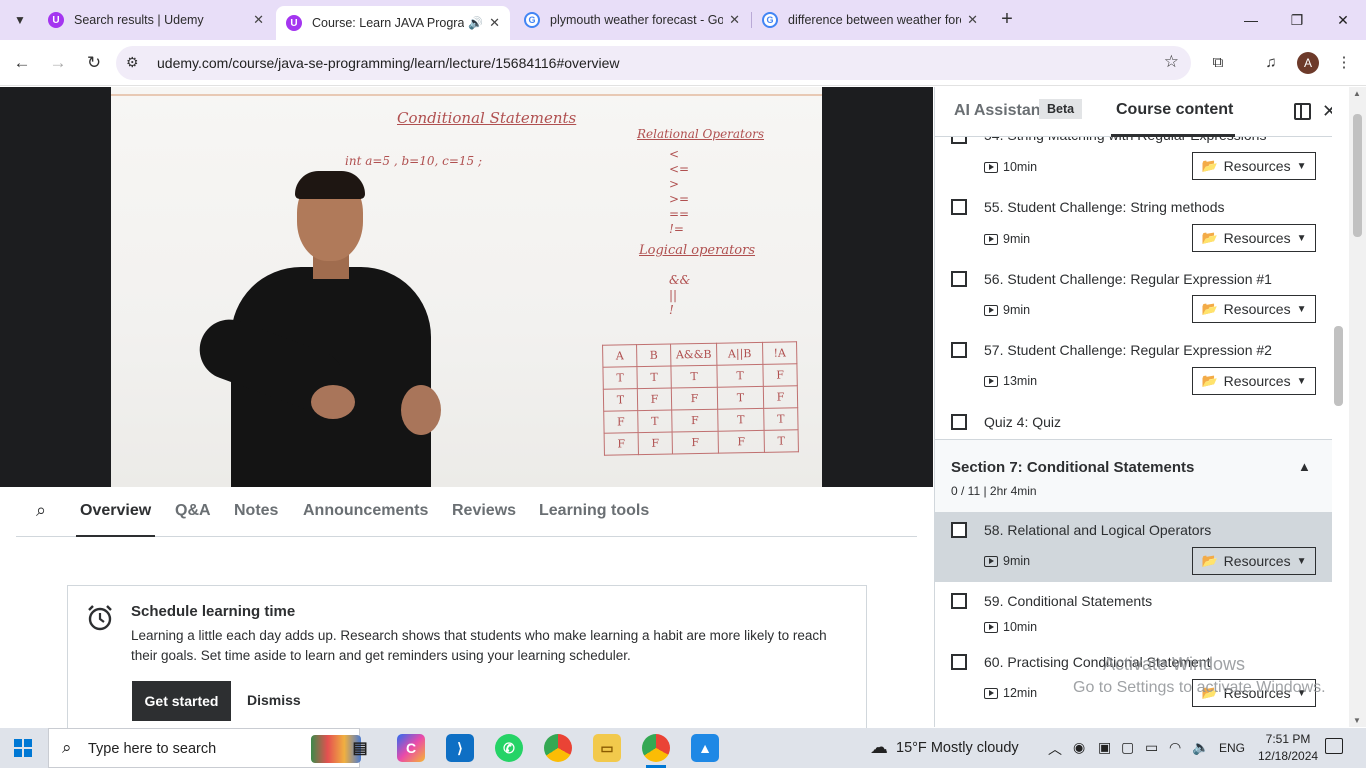 This screenshot has width=1366, height=768. I want to click on scroll-up-arrow-icon: ▲, so click(1357, 93).